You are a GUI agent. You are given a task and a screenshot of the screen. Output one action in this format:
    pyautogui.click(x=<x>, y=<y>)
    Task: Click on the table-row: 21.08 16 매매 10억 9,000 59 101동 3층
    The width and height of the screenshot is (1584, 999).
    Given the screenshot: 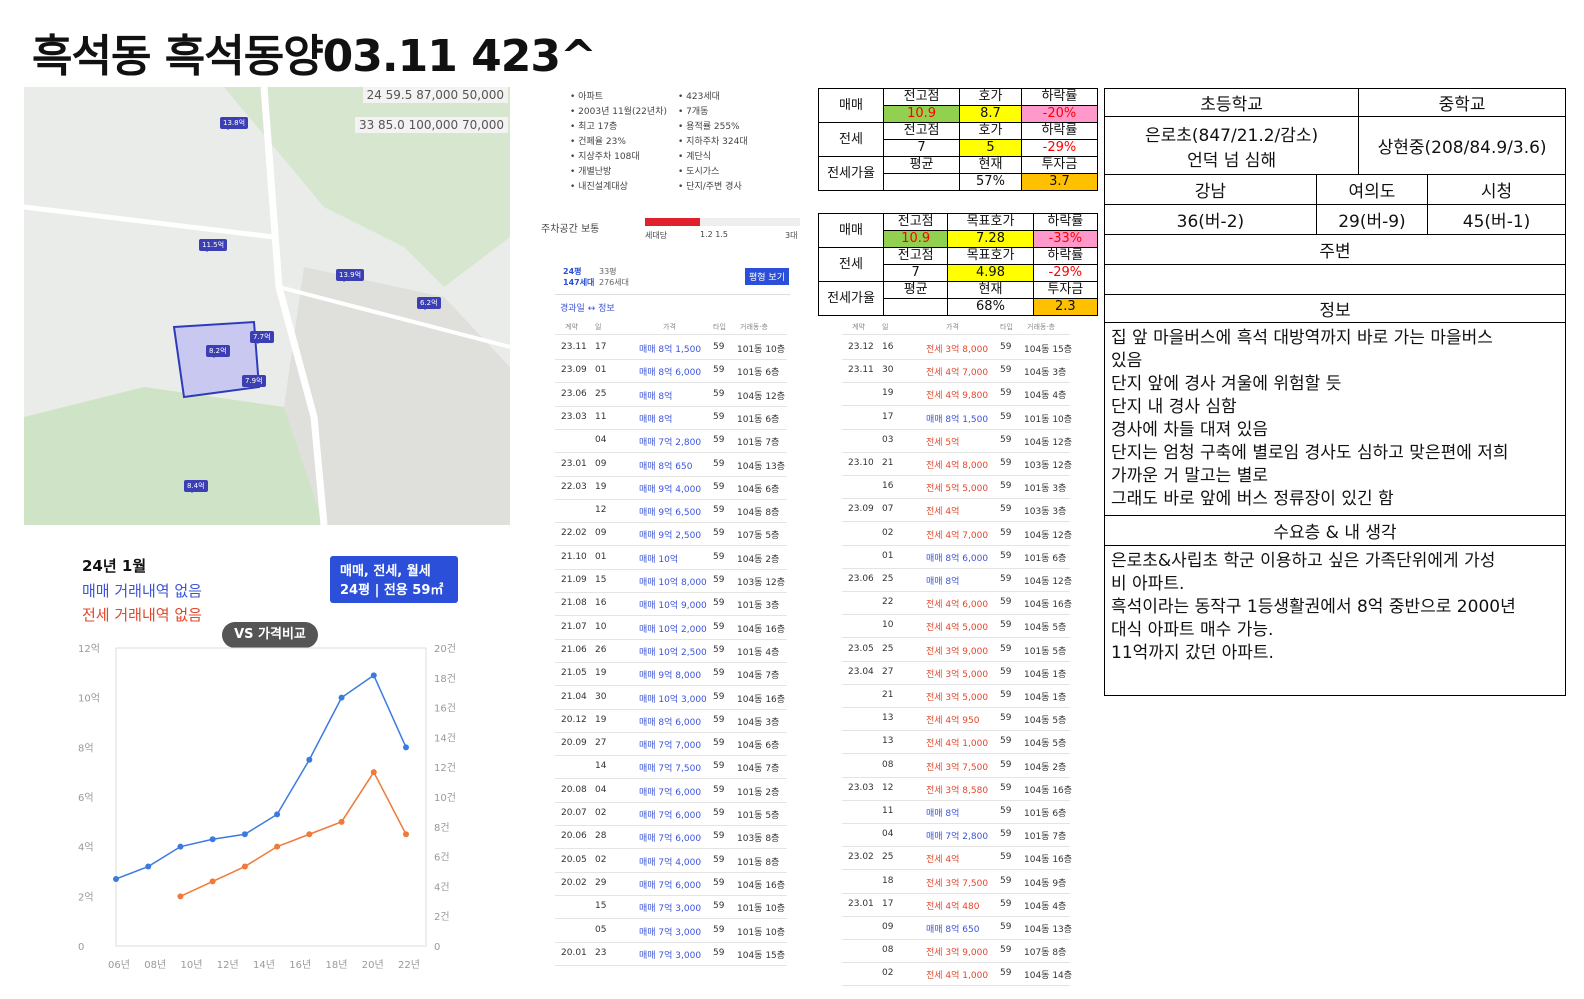 What is the action you would take?
    pyautogui.click(x=671, y=604)
    